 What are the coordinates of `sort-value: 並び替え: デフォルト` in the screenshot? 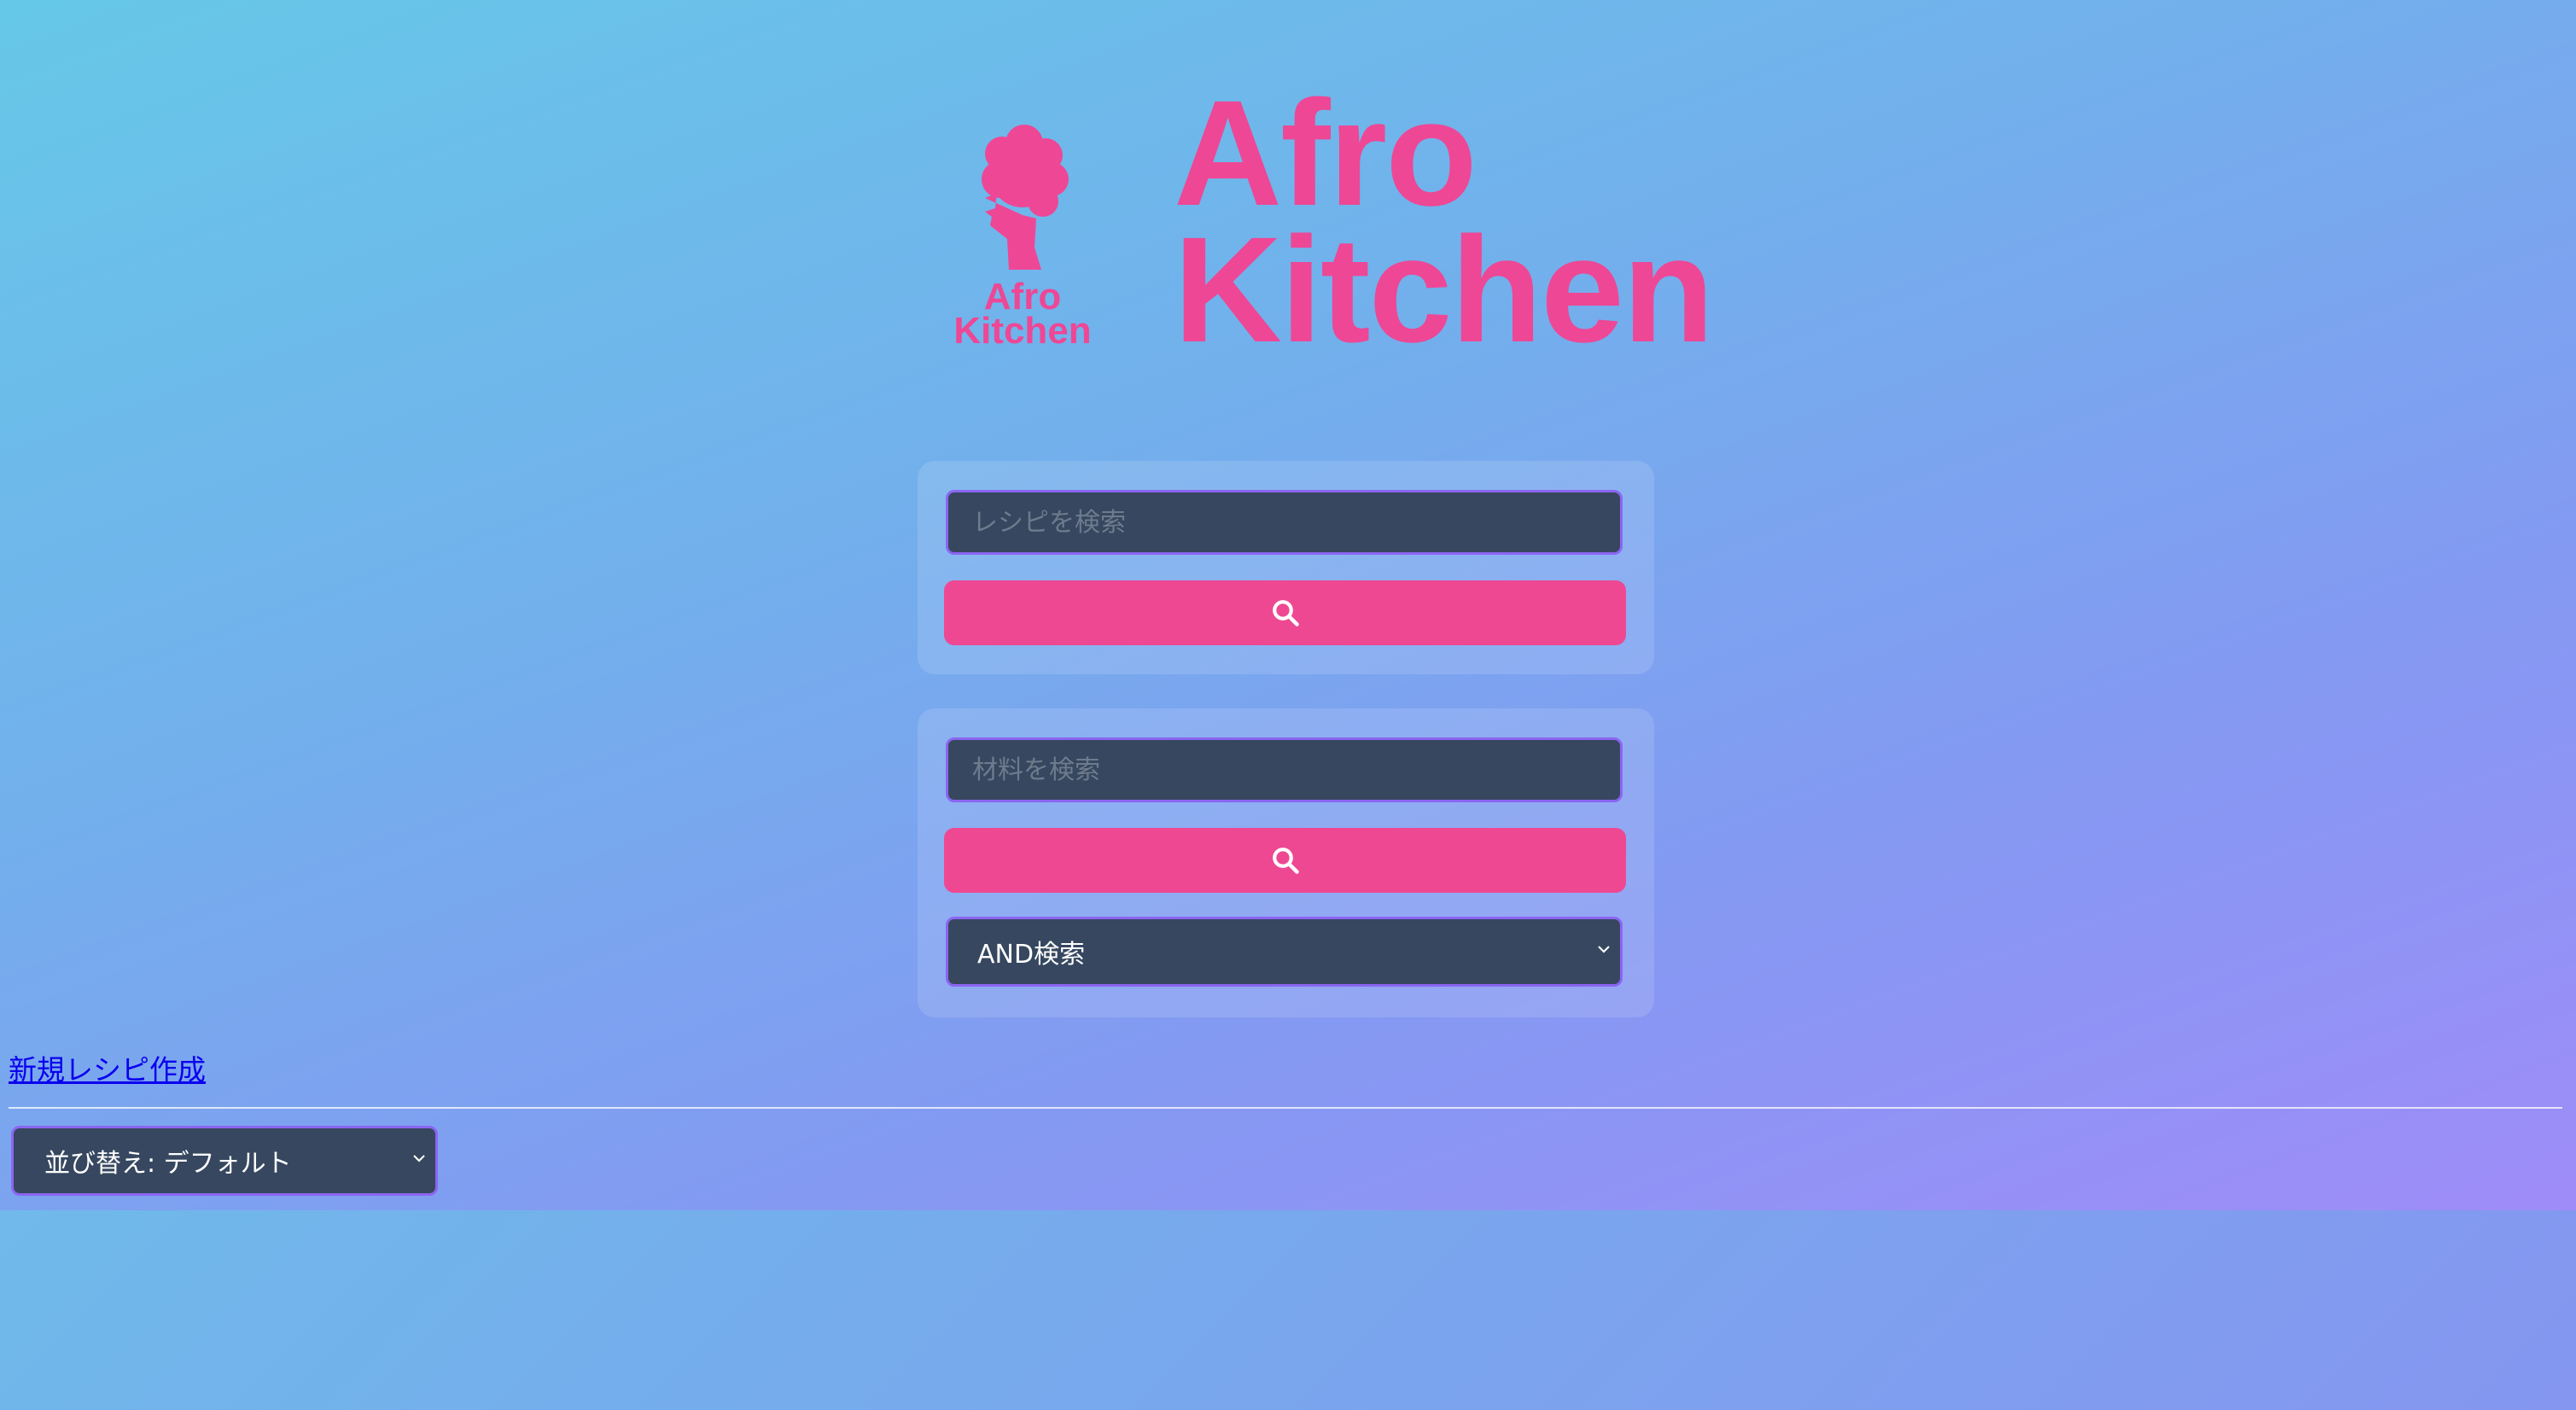 It's located at (168, 1164).